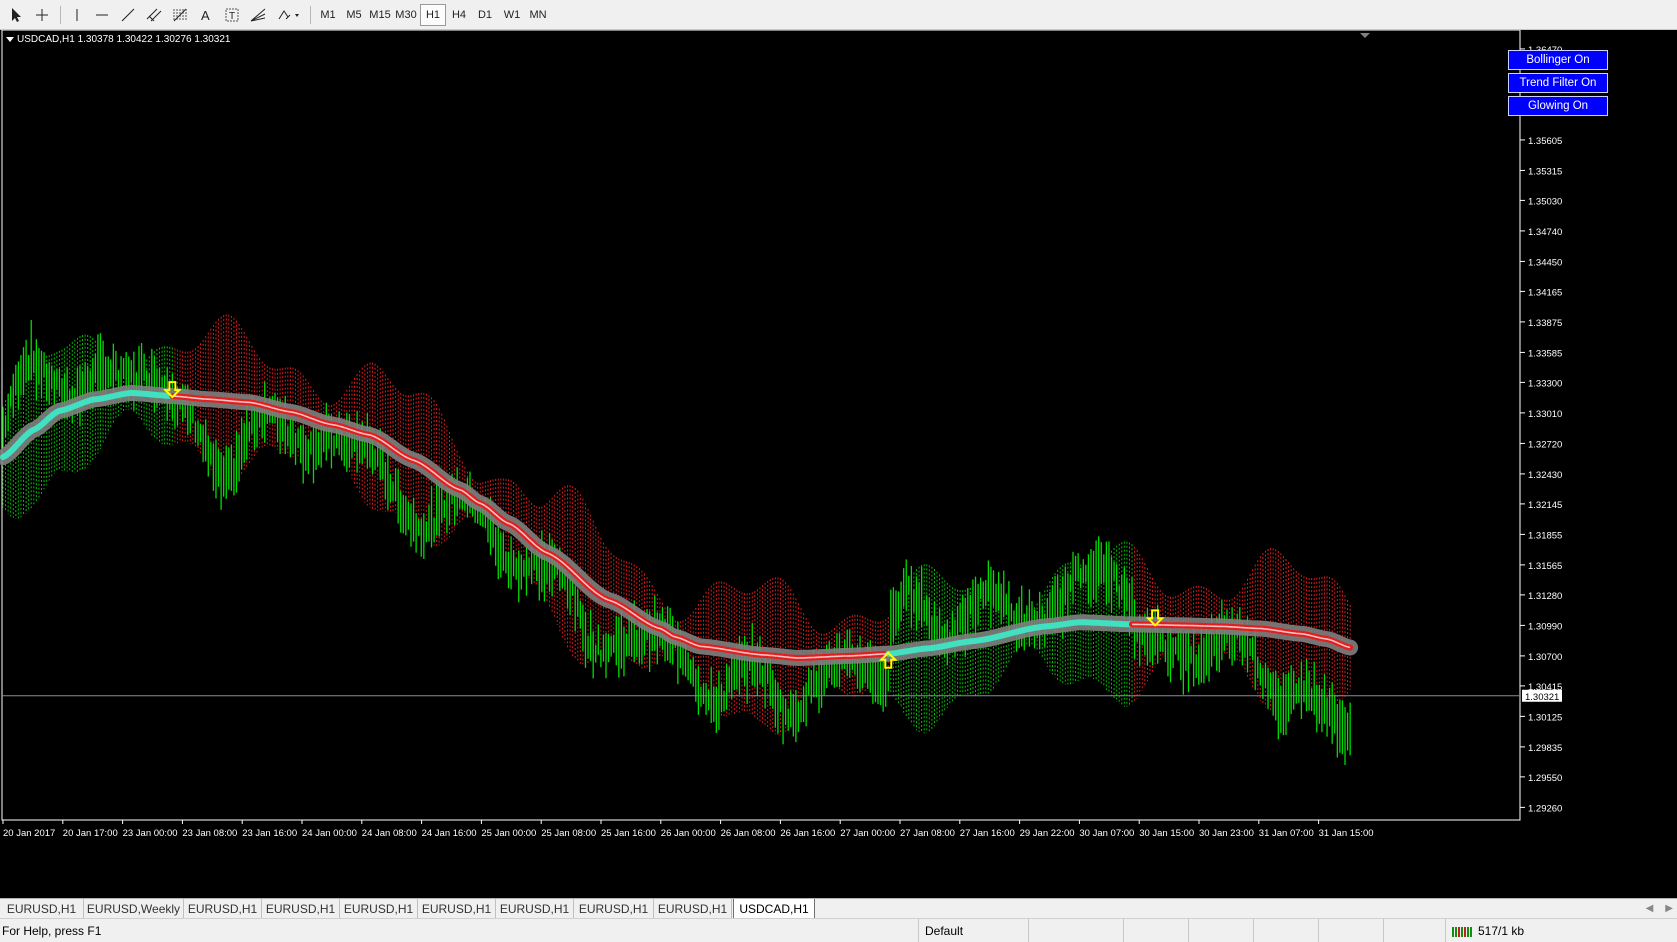 The image size is (1677, 942). Describe the element at coordinates (1545, 201) in the screenshot. I see `y-tick-label: 1.35030` at that location.